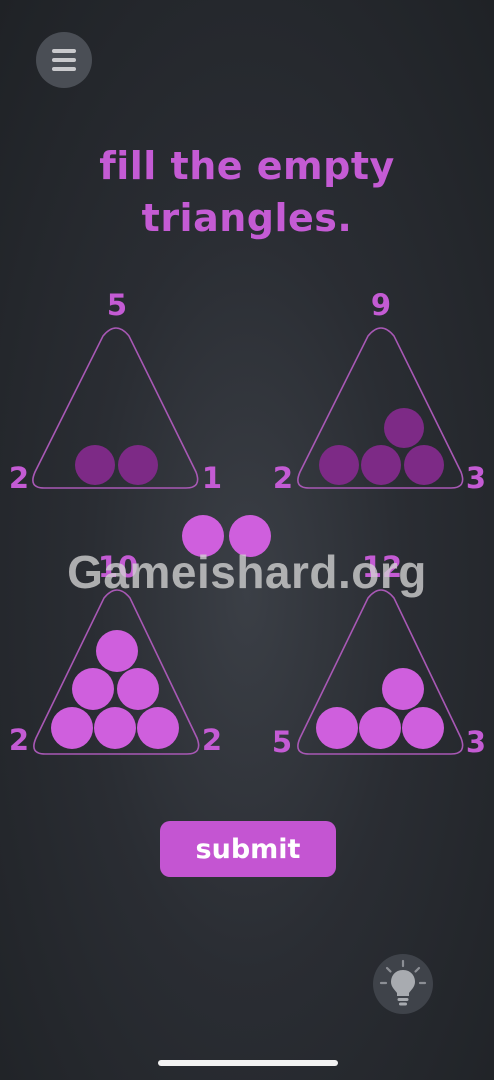 The height and width of the screenshot is (1080, 494). I want to click on triangle-3: 10 2 2, so click(115, 653).